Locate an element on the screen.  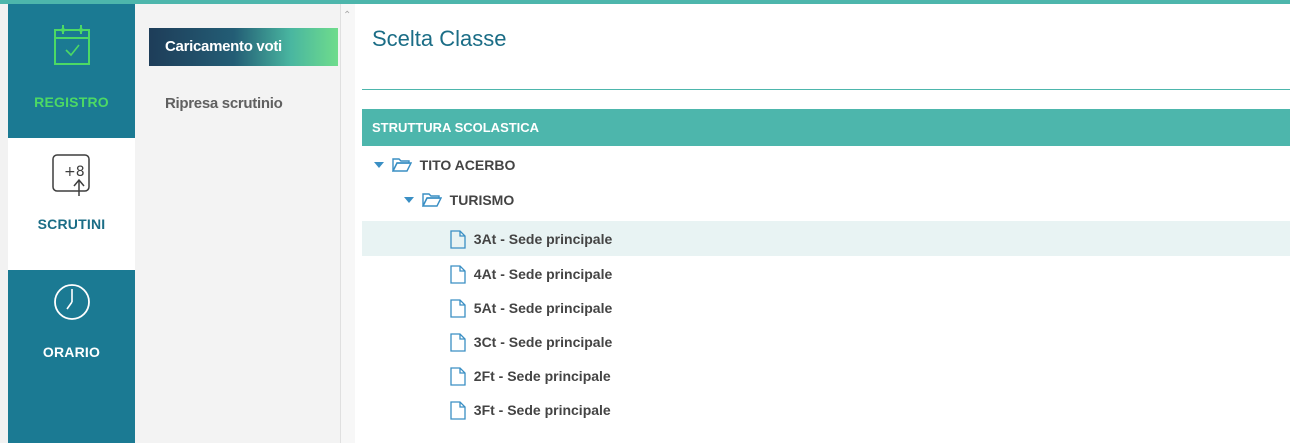
tree-leaf-label: 4At - Sede principale is located at coordinates (543, 273).